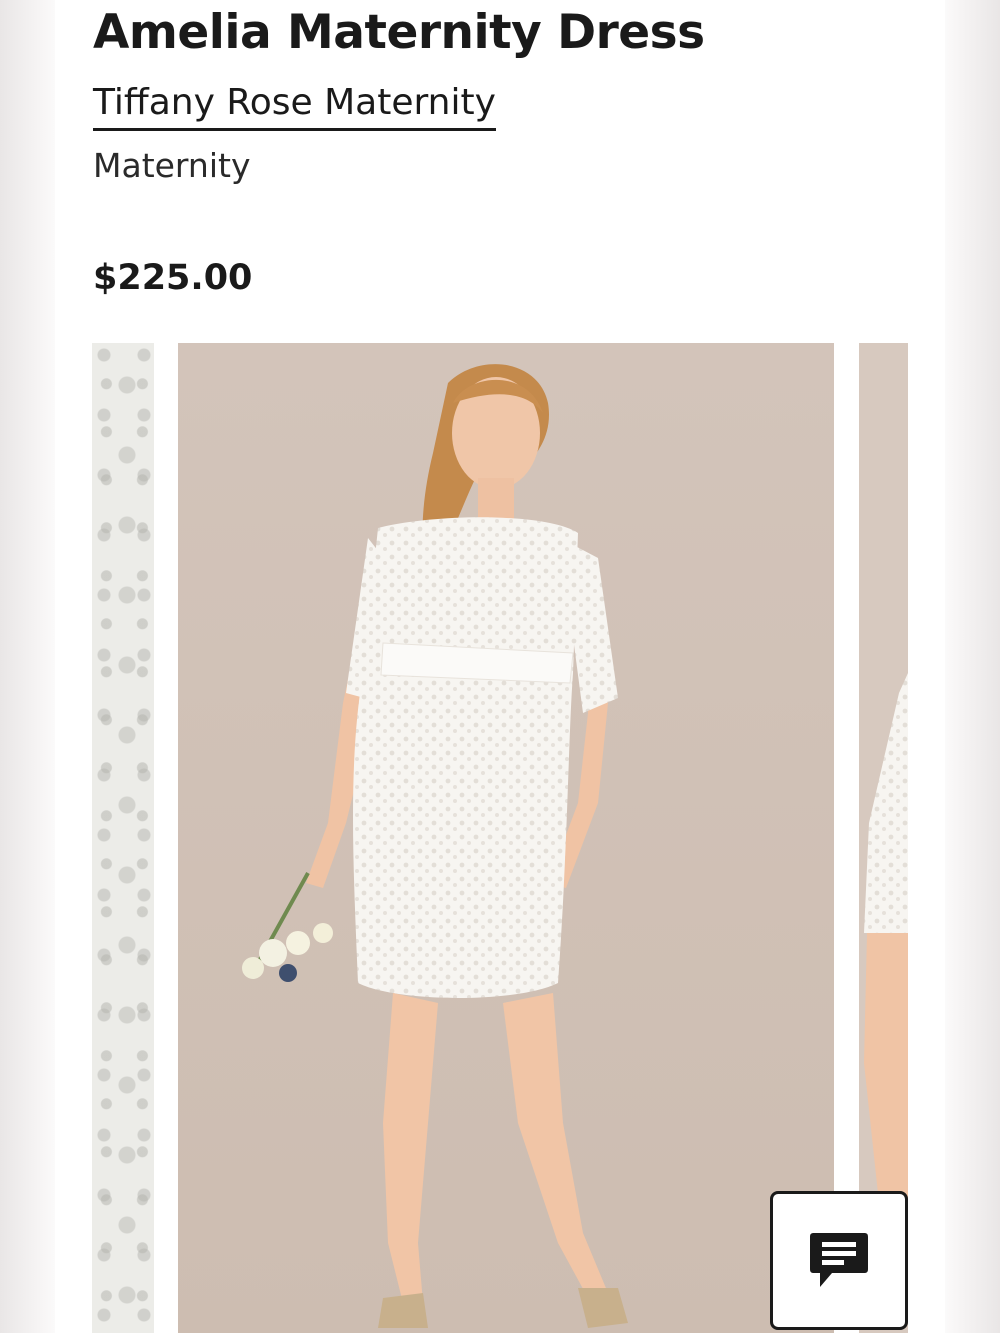 Image resolution: width=1000 pixels, height=1333 pixels. Describe the element at coordinates (399, 32) in the screenshot. I see `product-title: Amelia Maternity Dress` at that location.